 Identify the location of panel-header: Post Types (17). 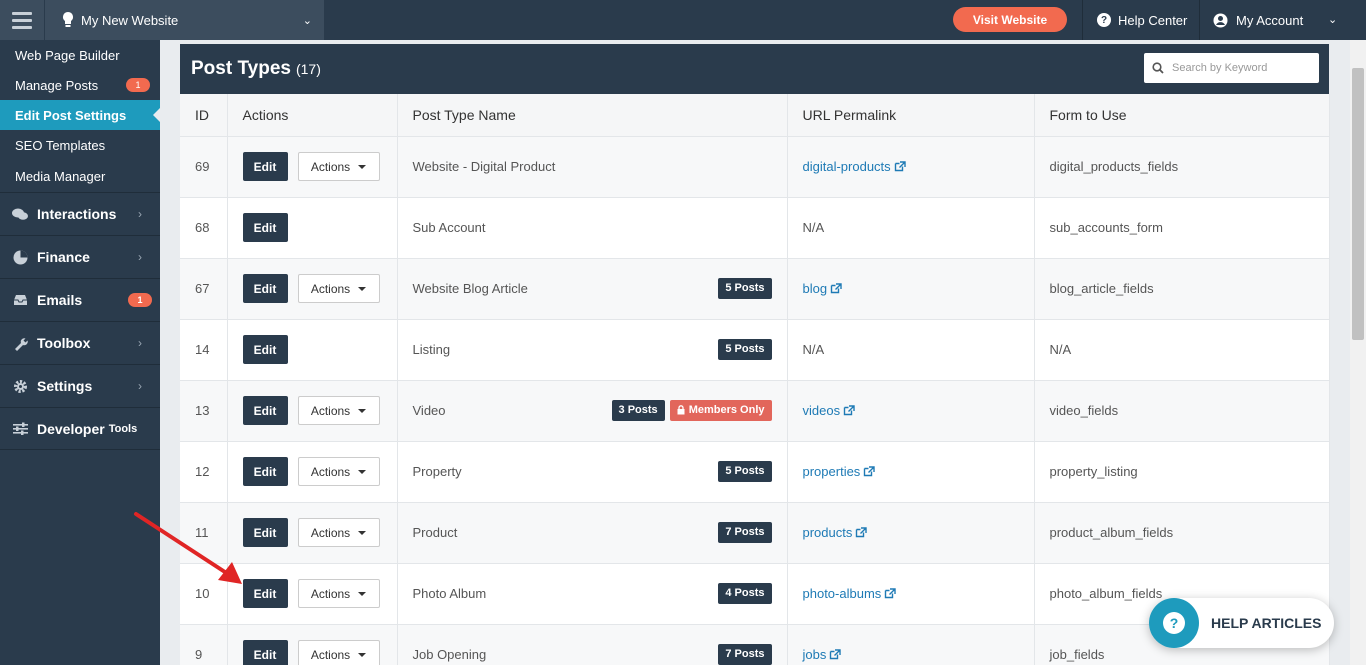
(754, 69).